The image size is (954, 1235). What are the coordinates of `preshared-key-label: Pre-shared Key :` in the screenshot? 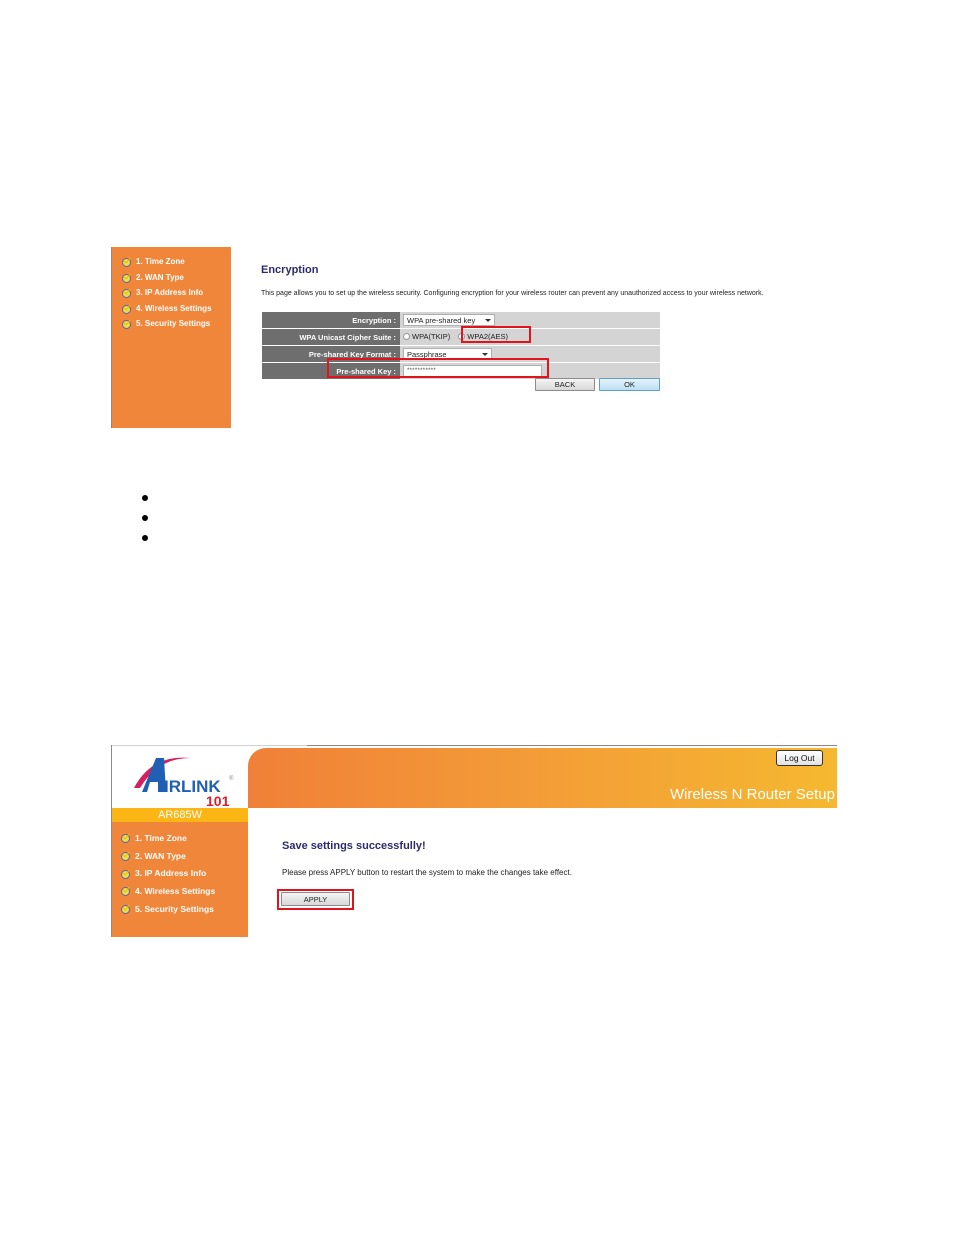 It's located at (331, 371).